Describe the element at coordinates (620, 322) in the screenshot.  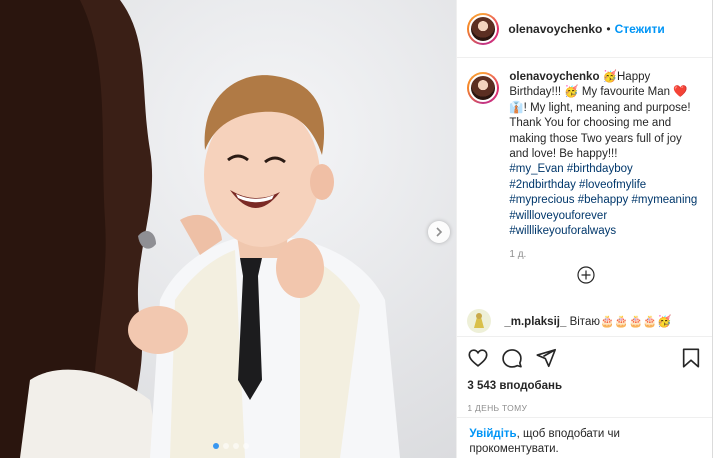
I see `comment-text: Вітаю🎂🎂🎂🎂🥳` at that location.